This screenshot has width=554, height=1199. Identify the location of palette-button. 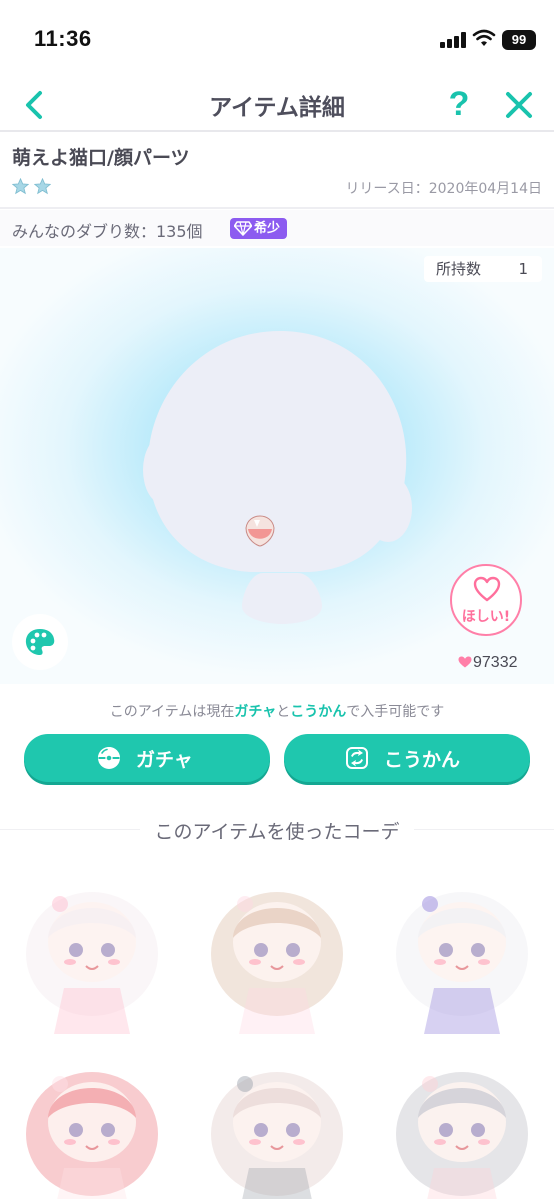
(40, 642).